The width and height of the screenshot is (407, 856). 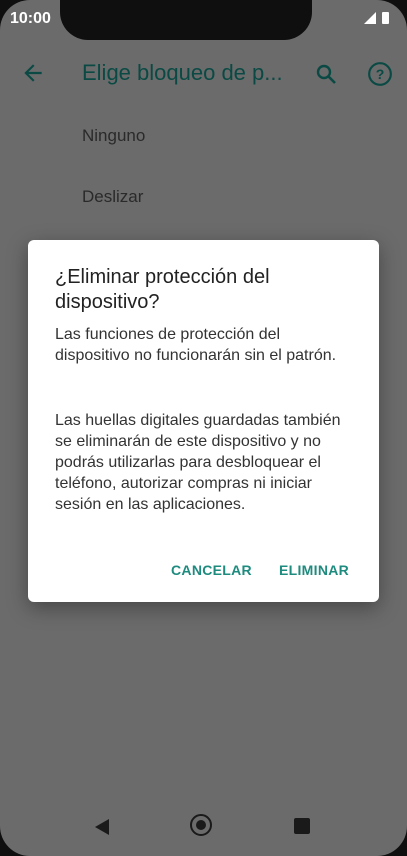 I want to click on dialog-title: ¿Eliminar protección del dispositivo?, so click(x=162, y=289).